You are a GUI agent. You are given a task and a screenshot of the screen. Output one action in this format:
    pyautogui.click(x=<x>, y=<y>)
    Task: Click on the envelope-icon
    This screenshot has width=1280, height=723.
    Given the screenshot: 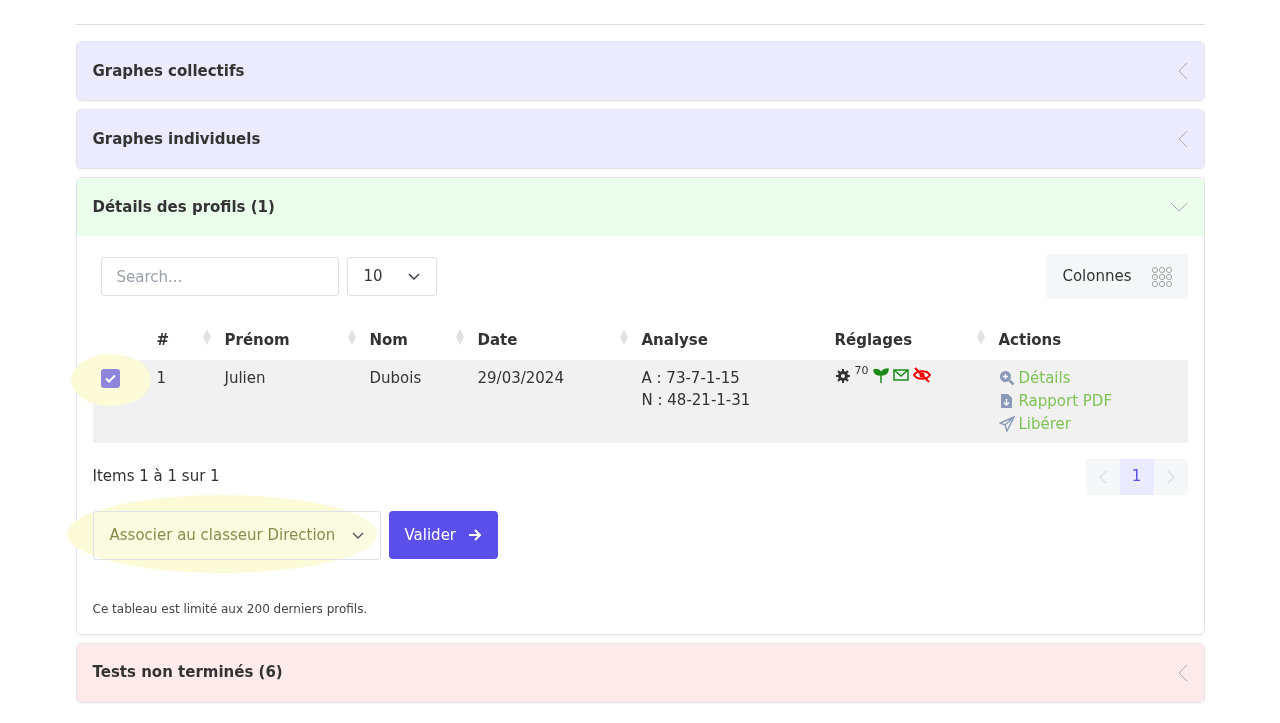 What is the action you would take?
    pyautogui.click(x=900, y=374)
    